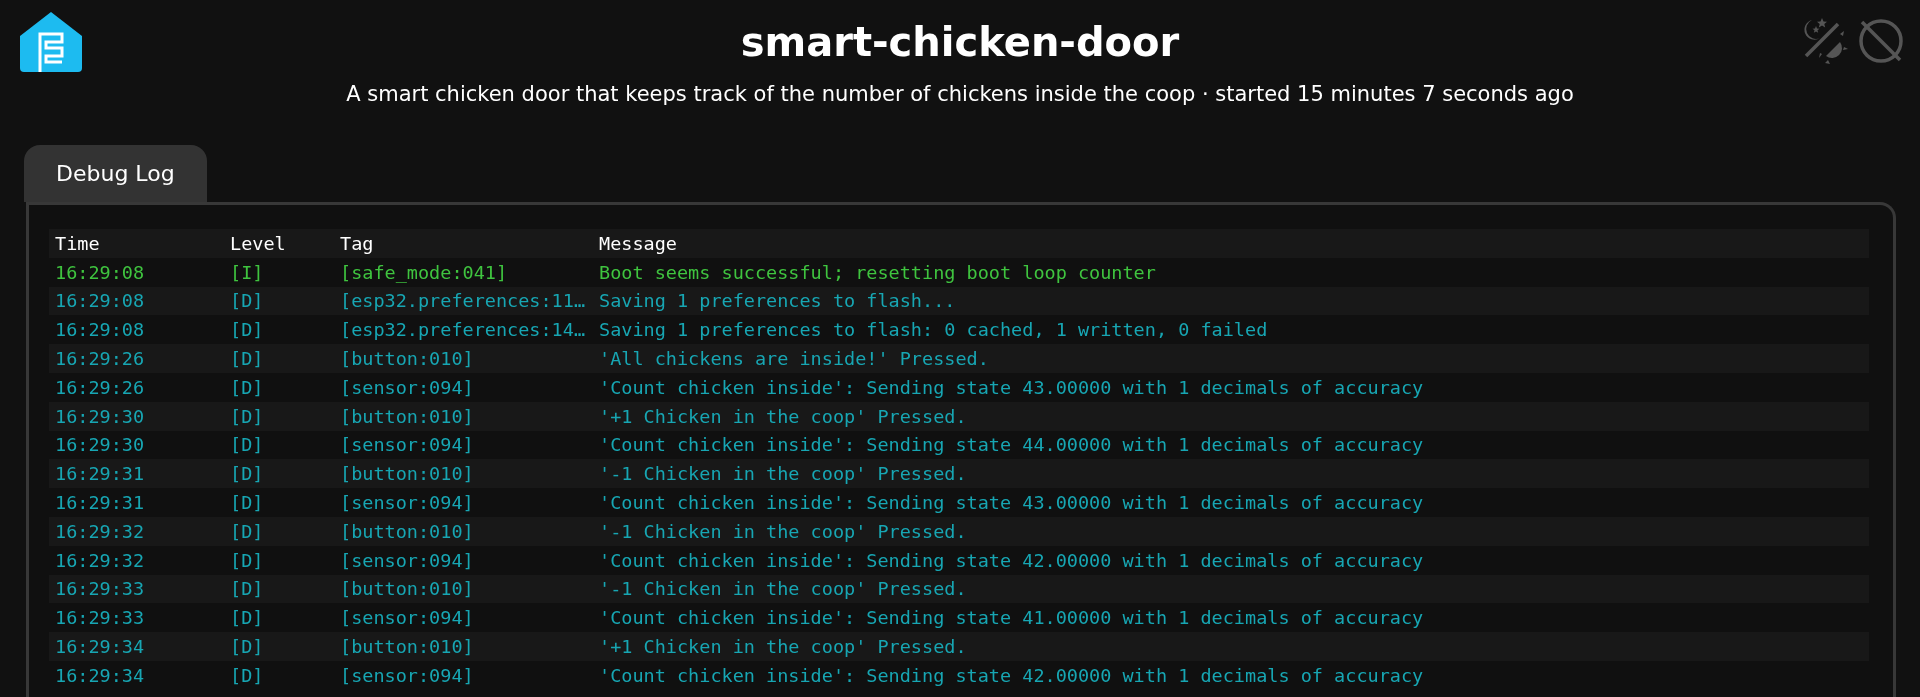  I want to click on message-cell-text: Boot seems successful; resetting boot loop counter, so click(878, 272).